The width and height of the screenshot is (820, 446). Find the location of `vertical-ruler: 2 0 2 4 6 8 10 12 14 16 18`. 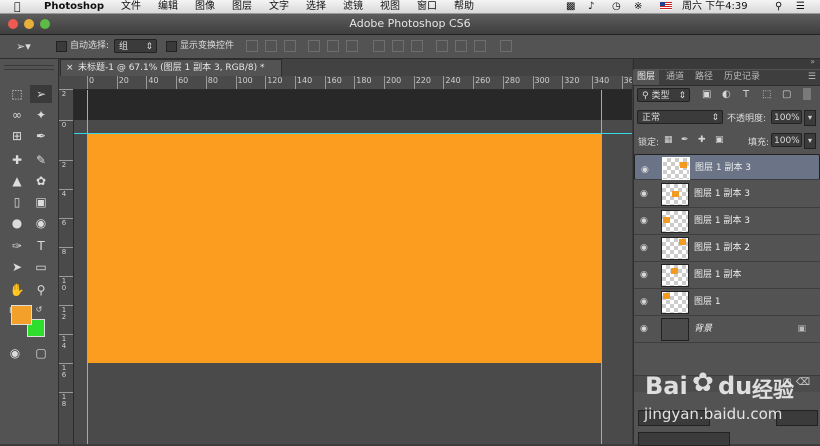

vertical-ruler: 2 0 2 4 6 8 10 12 14 16 18 is located at coordinates (66, 266).